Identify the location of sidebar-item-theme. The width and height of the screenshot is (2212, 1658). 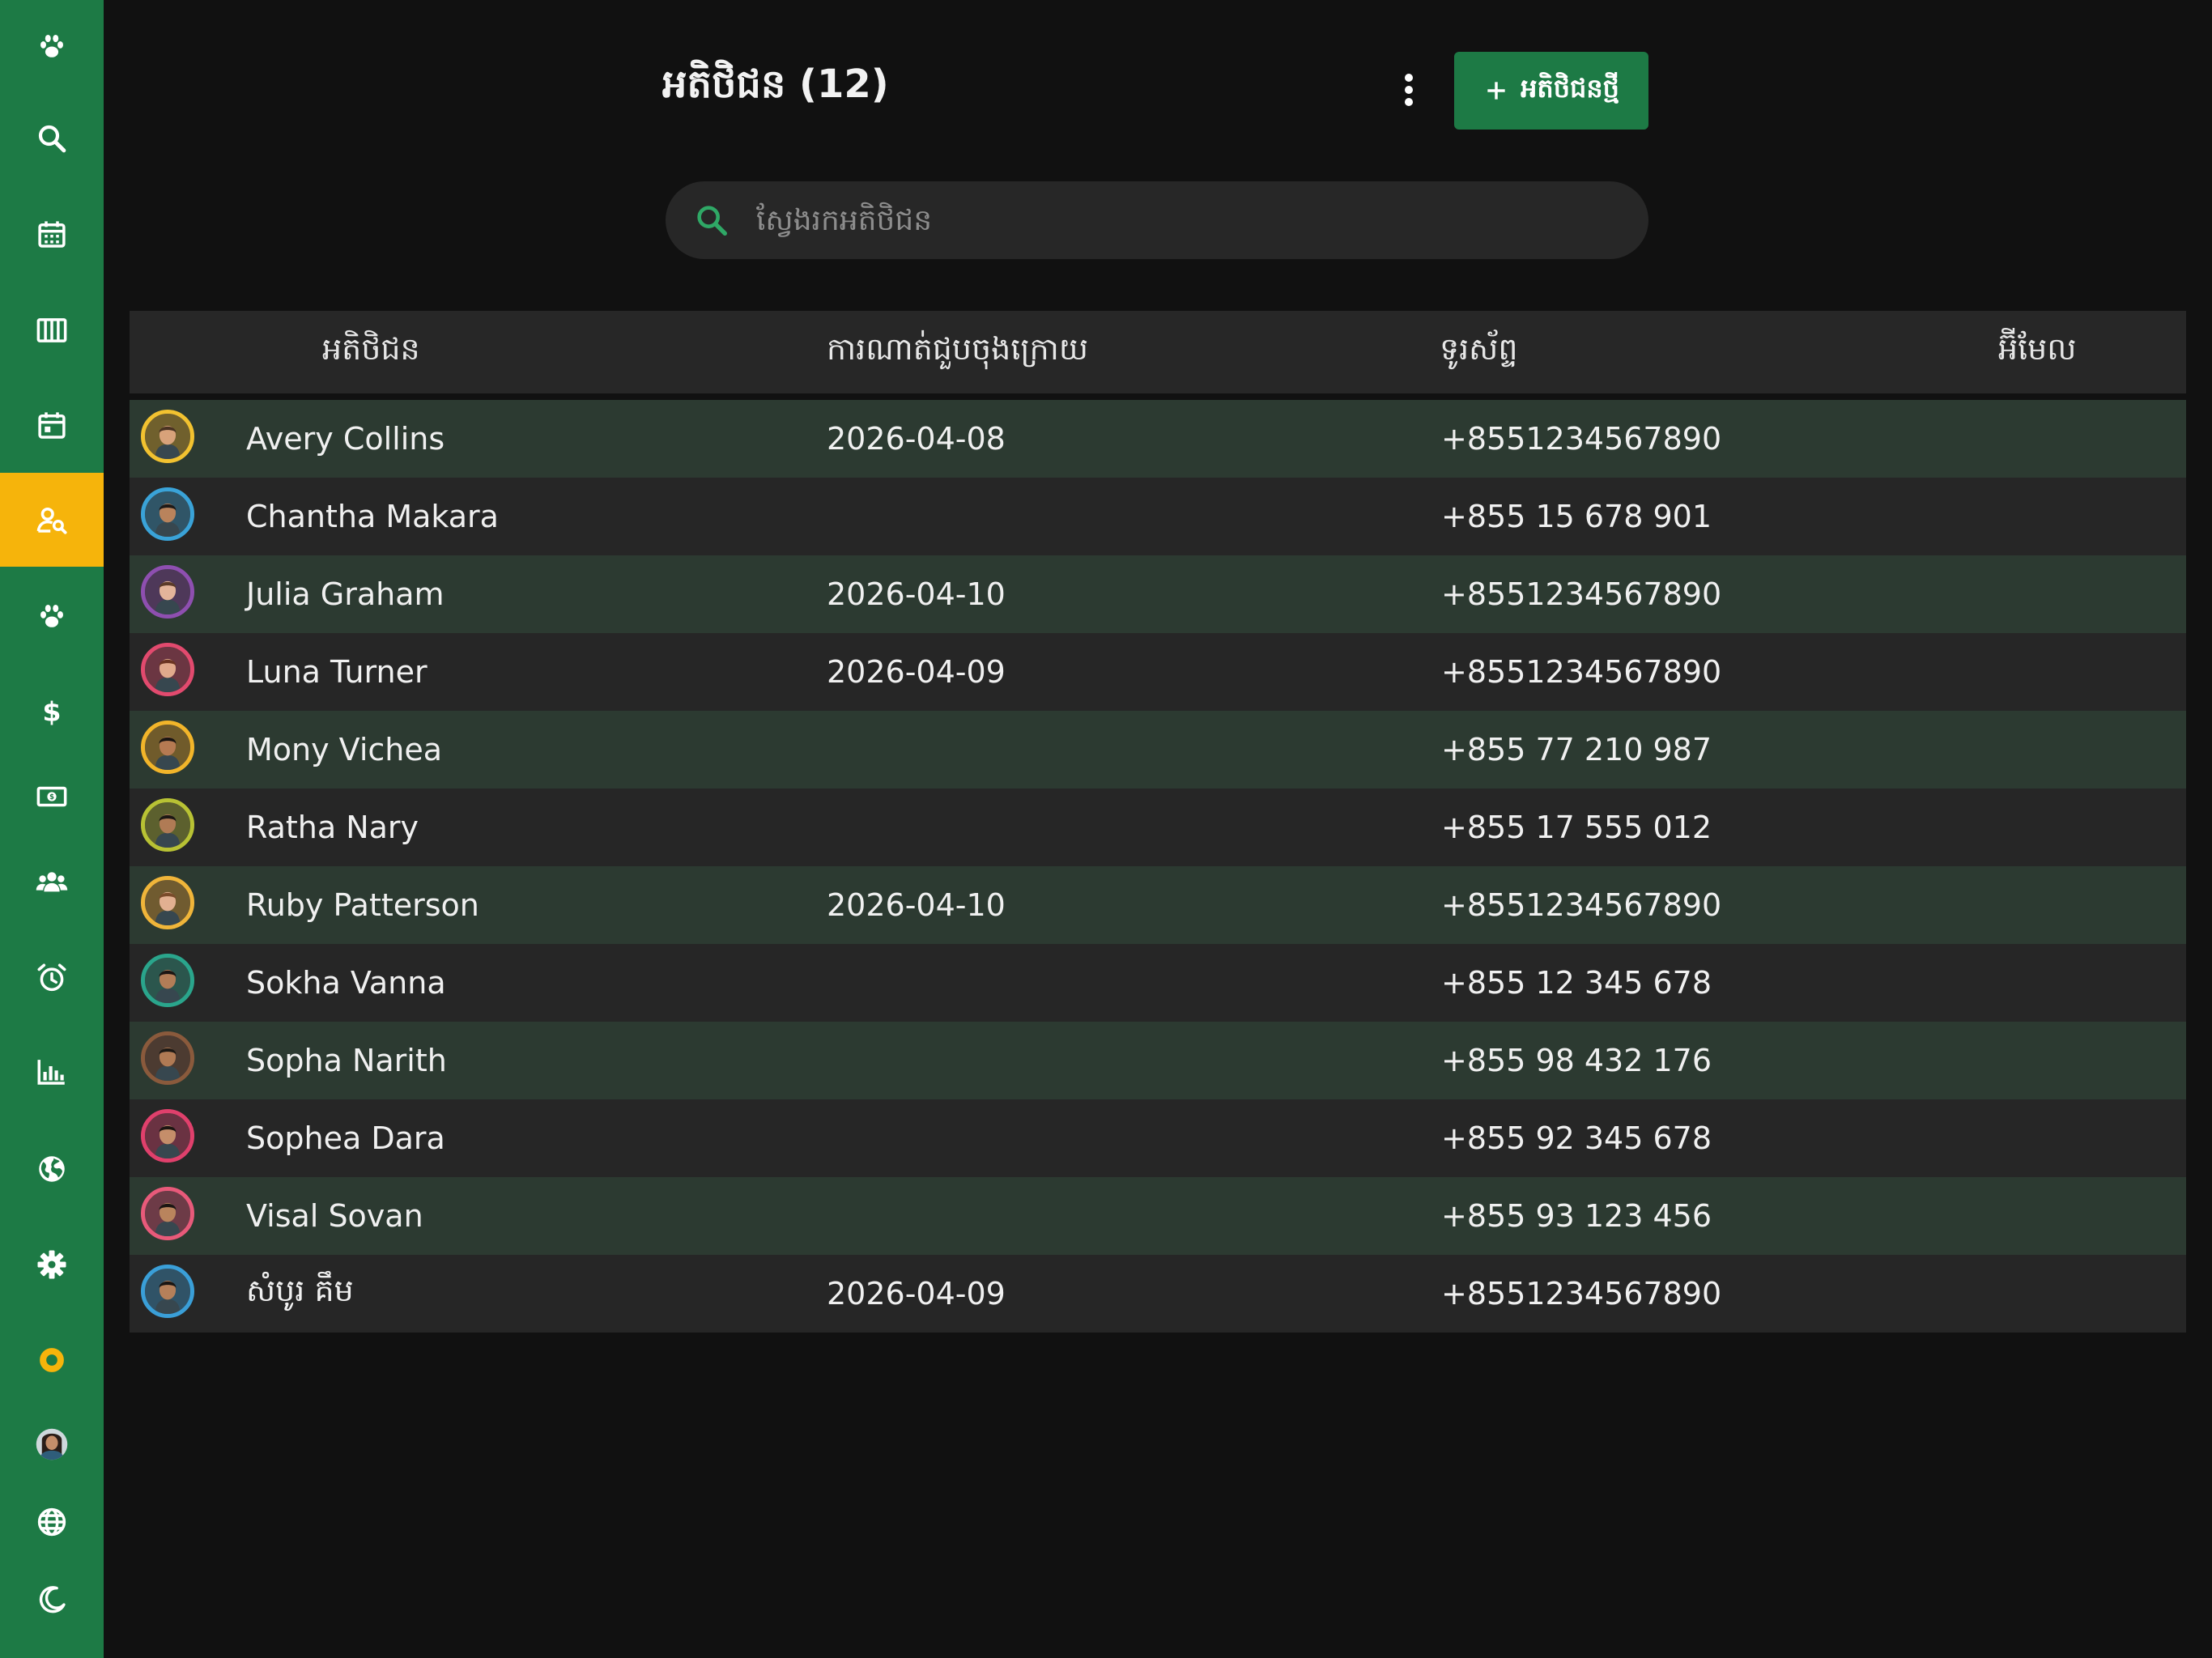
(52, 1600).